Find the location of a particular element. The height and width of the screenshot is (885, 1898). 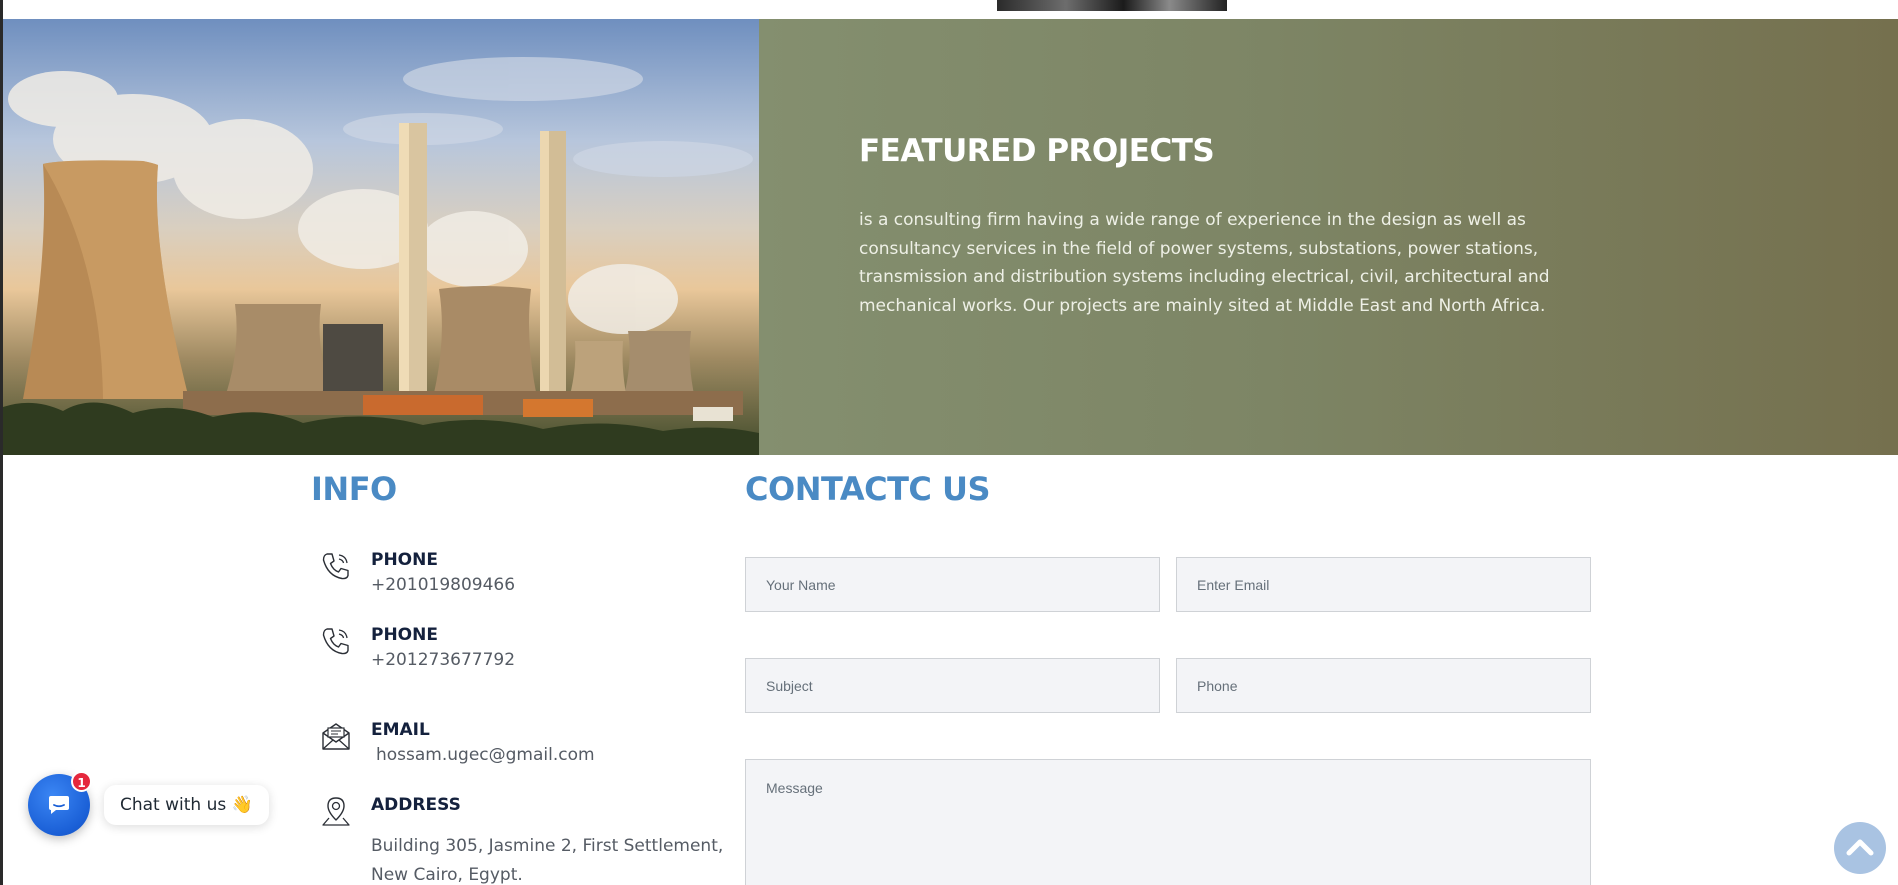

info-value-email: hossam.ugec@gmail.com is located at coordinates (485, 755).